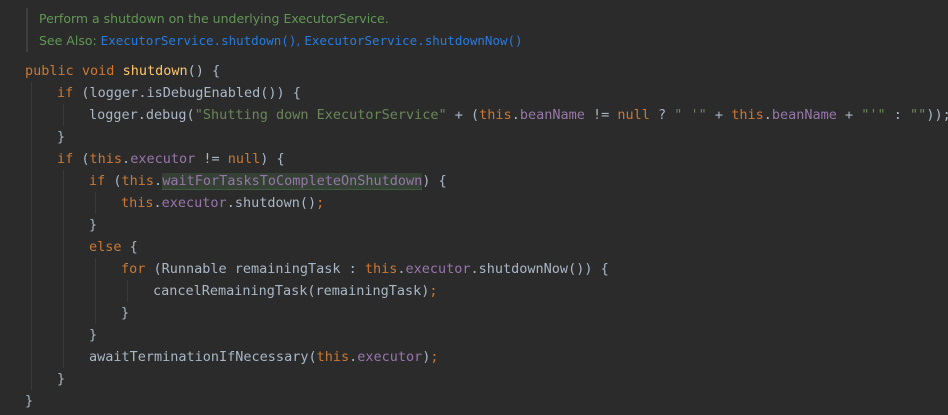 This screenshot has width=948, height=415. Describe the element at coordinates (105, 247) in the screenshot. I see `keyword: else` at that location.